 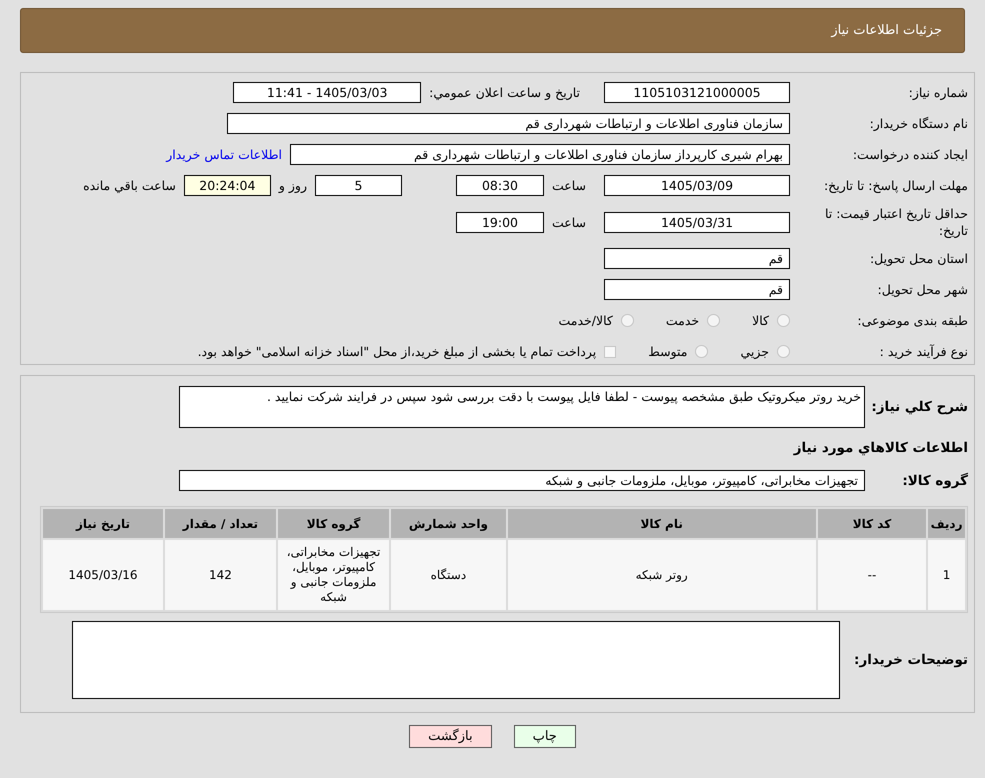 What do you see at coordinates (220, 575) in the screenshot?
I see `table-cell: 142` at bounding box center [220, 575].